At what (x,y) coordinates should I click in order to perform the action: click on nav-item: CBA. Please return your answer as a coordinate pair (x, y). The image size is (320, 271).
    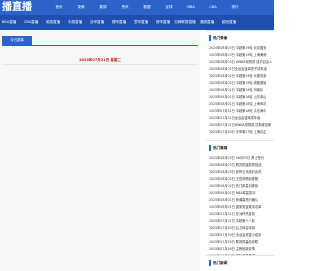
    Looking at the image, I should click on (213, 7).